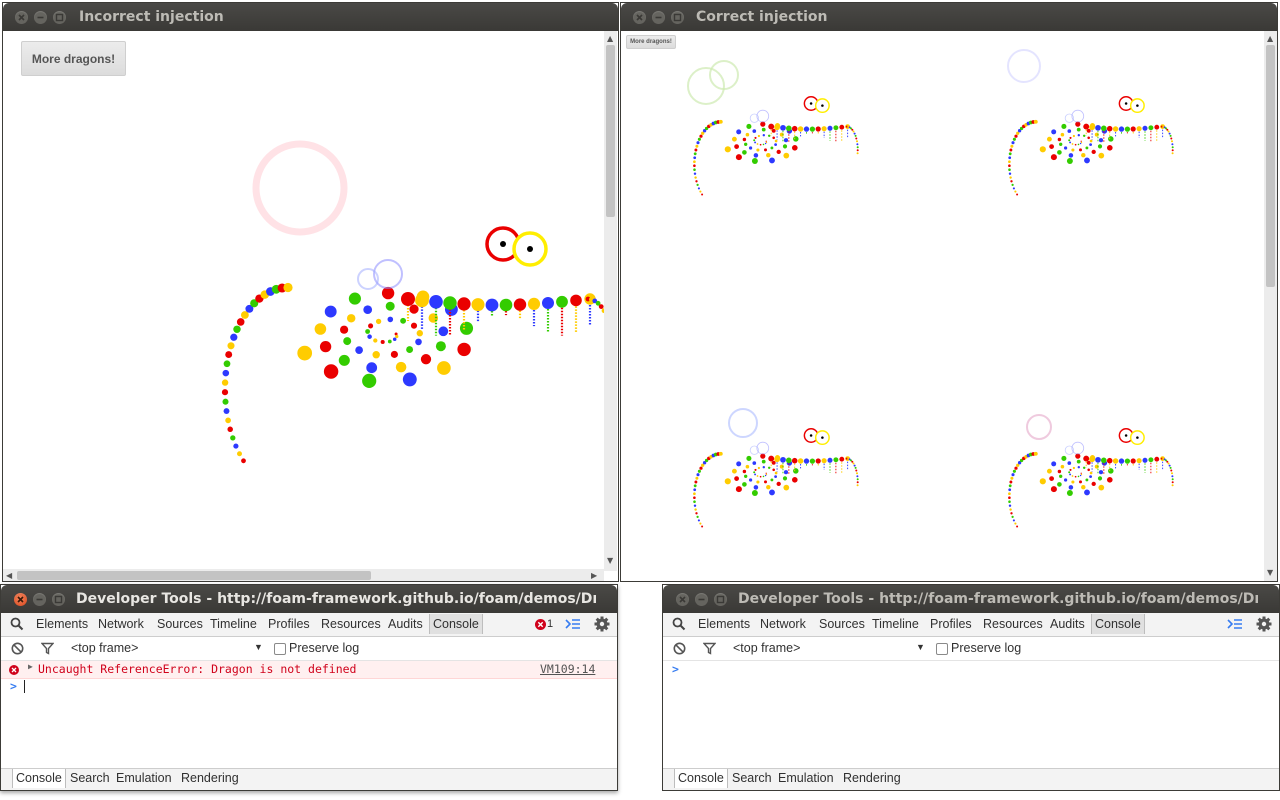 The height and width of the screenshot is (800, 1280). Describe the element at coordinates (9, 576) in the screenshot. I see `scroll-left-arrow: ◀` at that location.